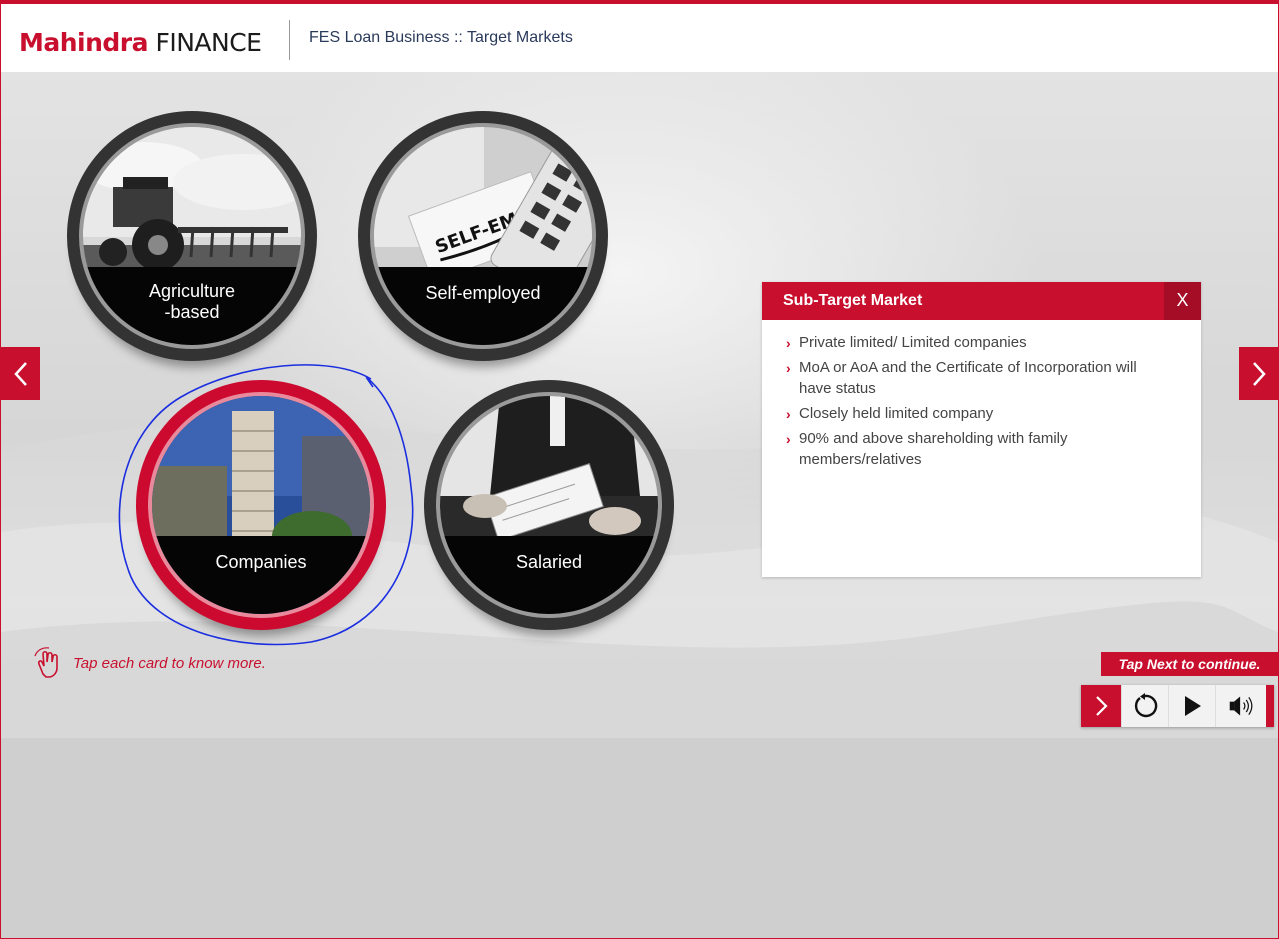  I want to click on list-item: › Private limited/ Limited companies, so click(973, 342).